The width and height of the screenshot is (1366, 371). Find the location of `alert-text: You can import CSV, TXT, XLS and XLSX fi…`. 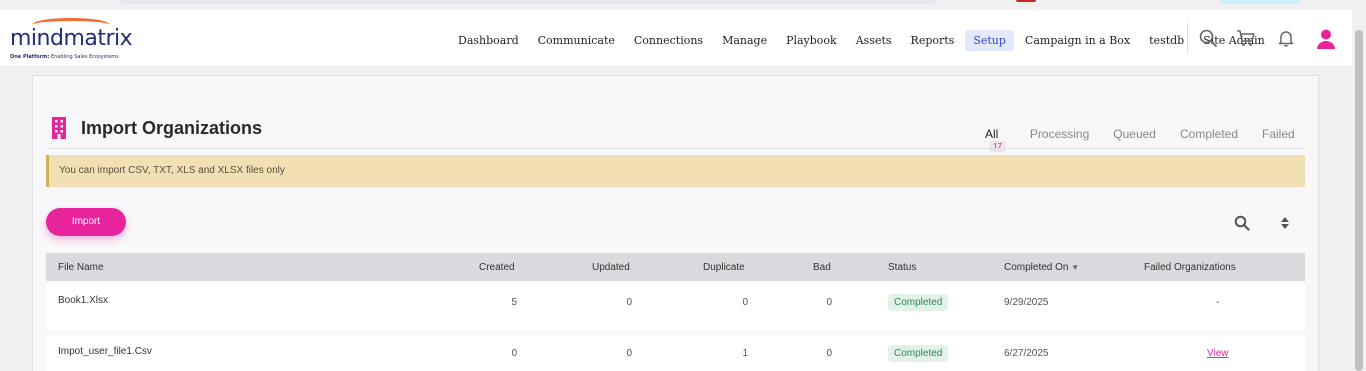

alert-text: You can import CSV, TXT, XLS and XLSX fi… is located at coordinates (172, 170).